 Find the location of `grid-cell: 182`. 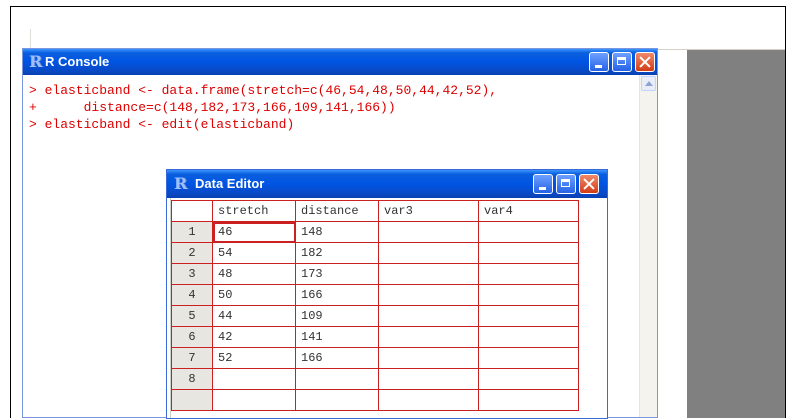

grid-cell: 182 is located at coordinates (337, 253).